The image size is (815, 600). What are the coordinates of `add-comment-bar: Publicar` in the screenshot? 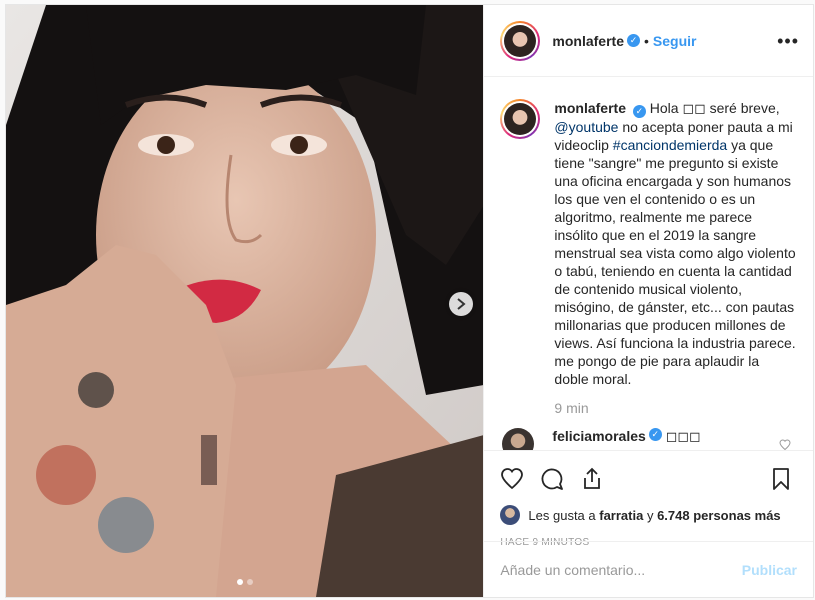 It's located at (648, 569).